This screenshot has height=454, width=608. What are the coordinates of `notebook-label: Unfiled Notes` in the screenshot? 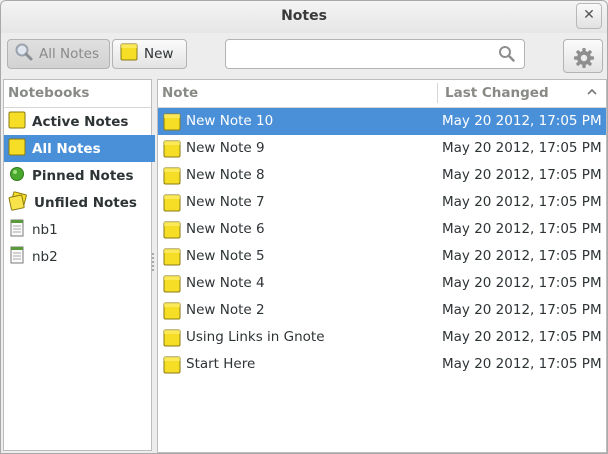 It's located at (85, 202).